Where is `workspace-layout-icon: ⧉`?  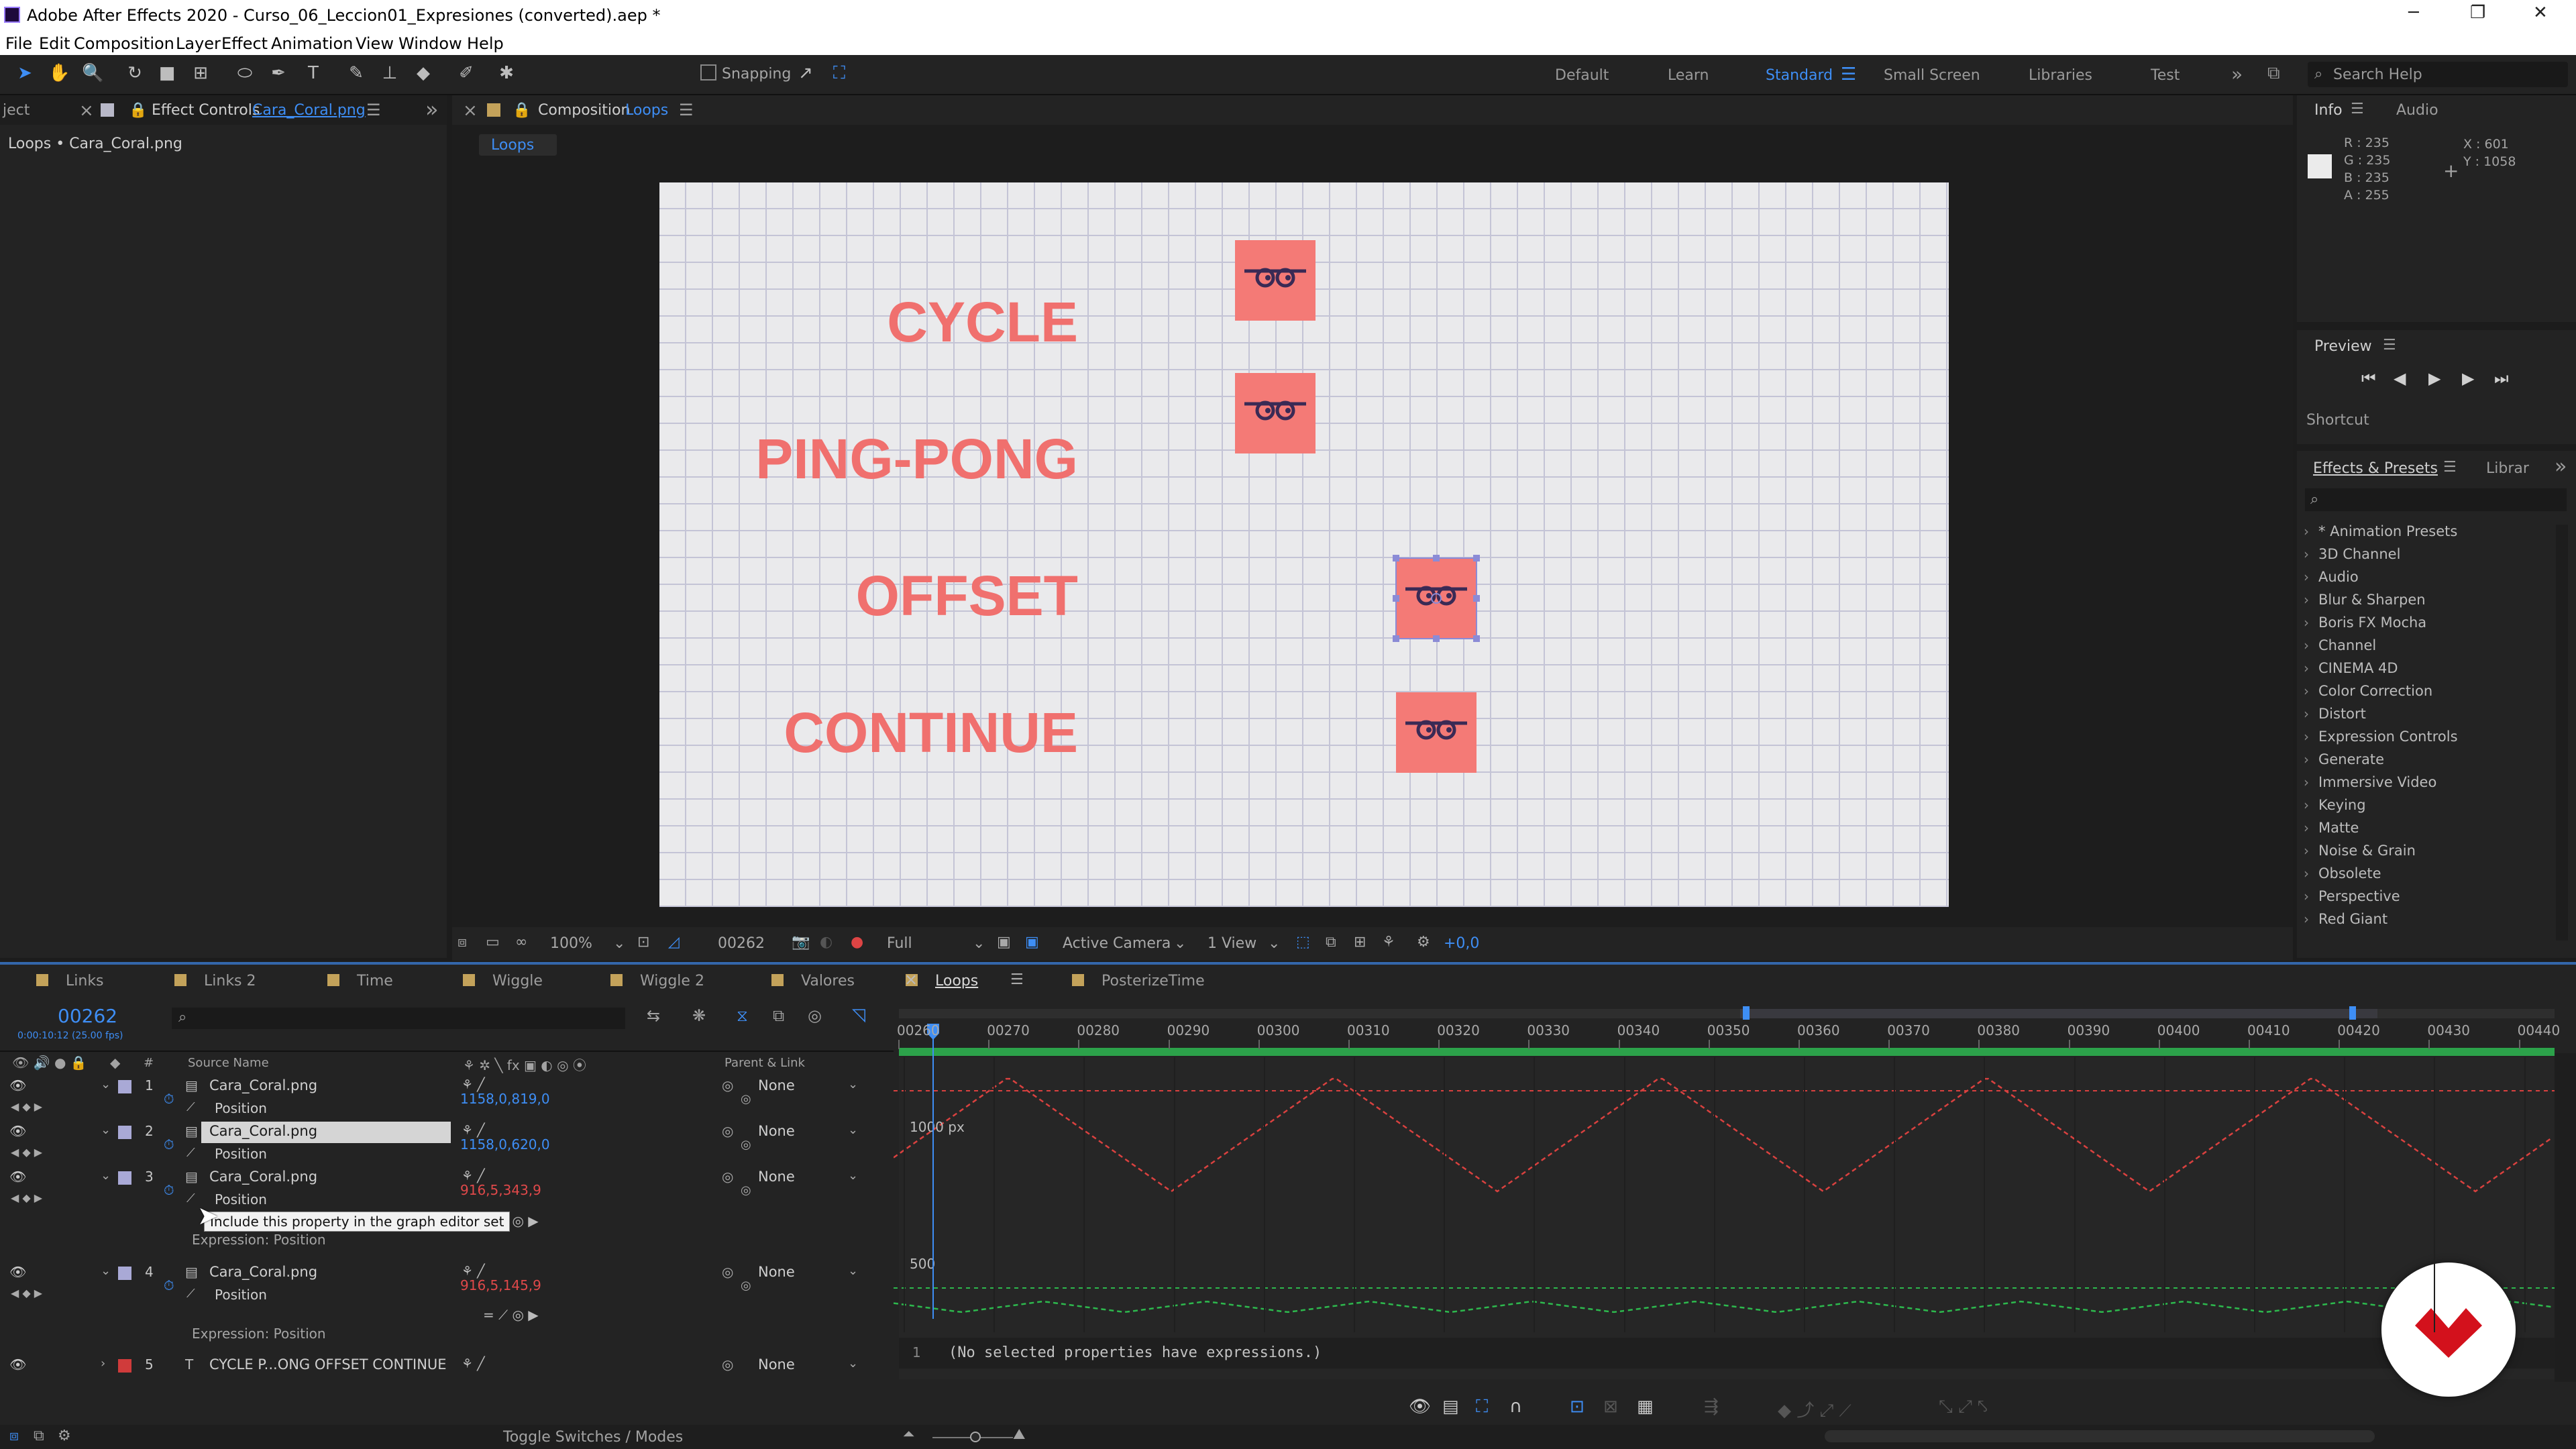
workspace-layout-icon: ⧉ is located at coordinates (2273, 73).